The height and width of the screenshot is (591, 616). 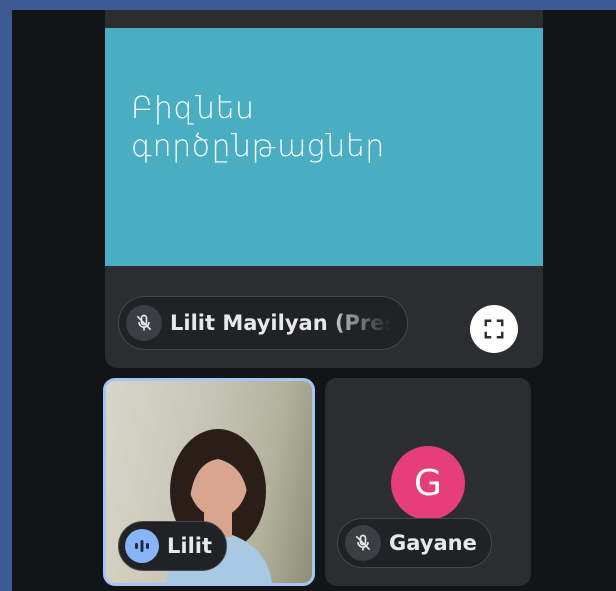 What do you see at coordinates (142, 546) in the screenshot?
I see `audio-level-icon` at bounding box center [142, 546].